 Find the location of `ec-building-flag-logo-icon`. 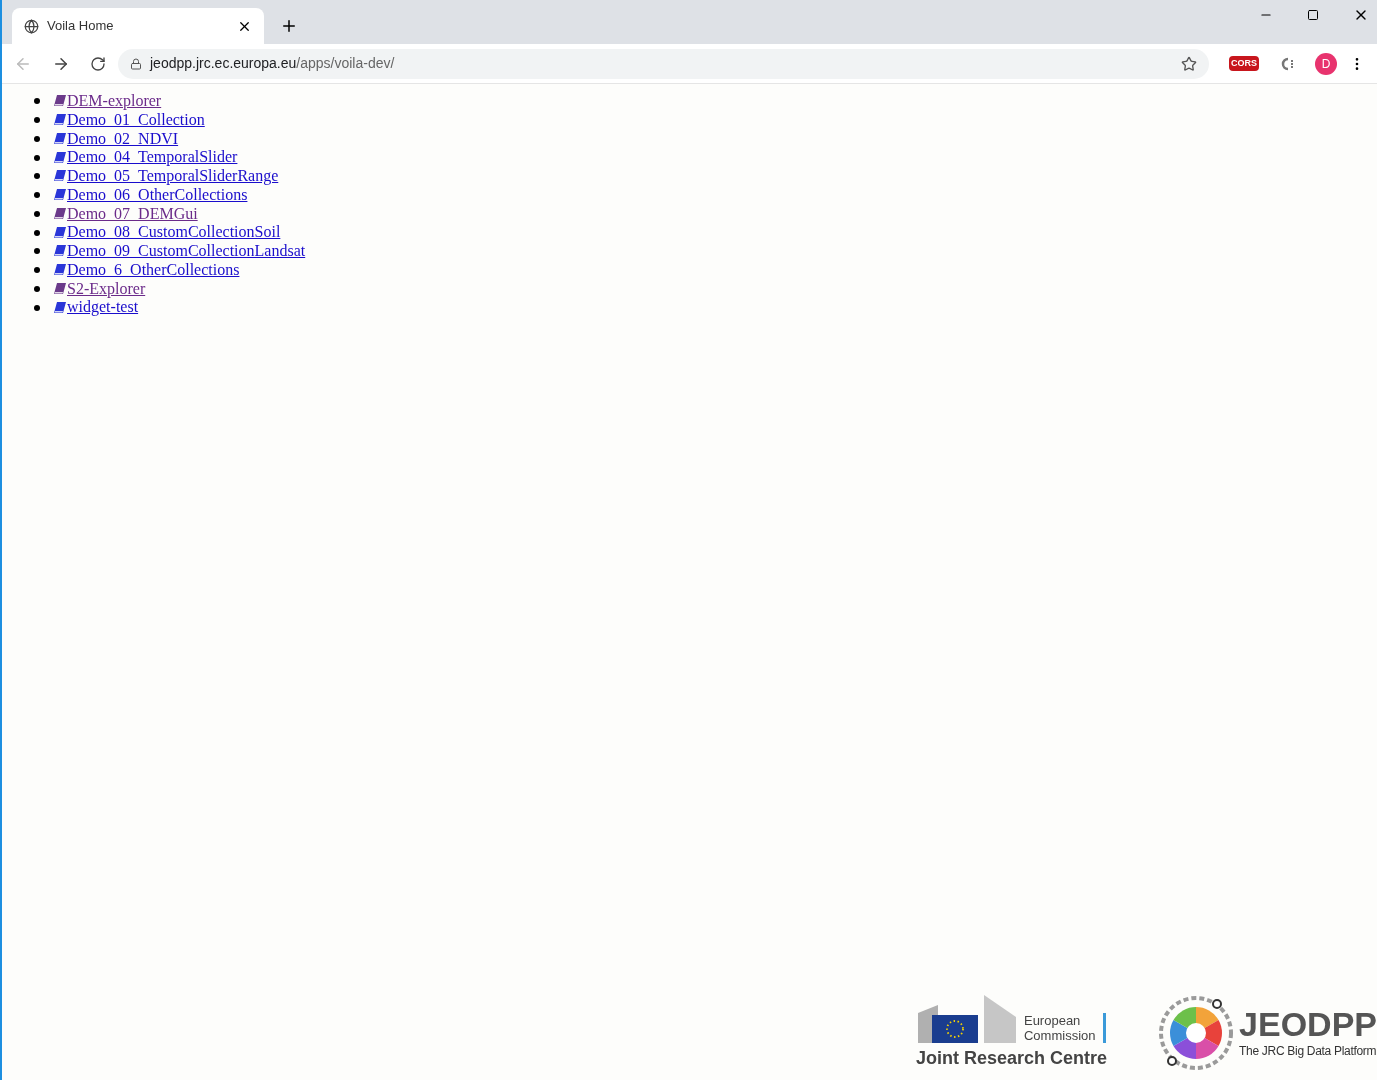

ec-building-flag-logo-icon is located at coordinates (965, 1019).